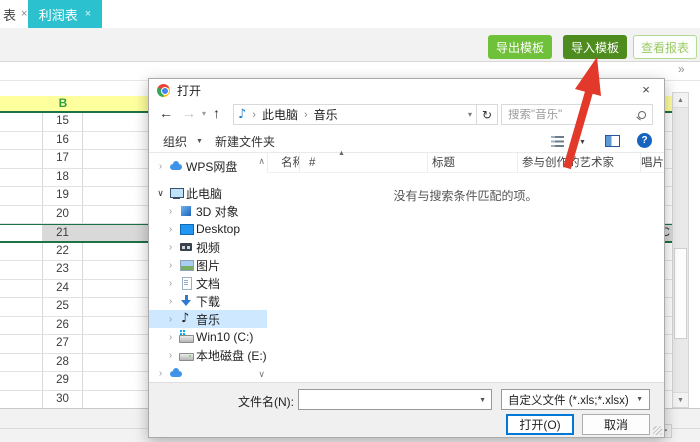  I want to click on list-column-header: 名称, so click(283, 162).